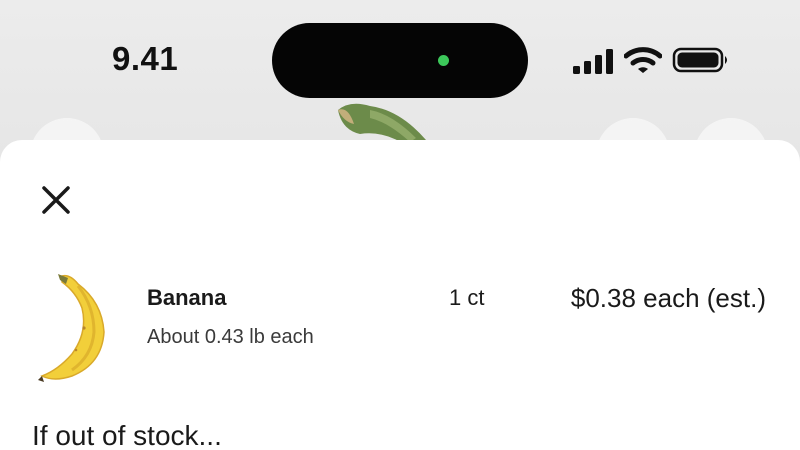  Describe the element at coordinates (187, 297) in the screenshot. I see `item-name: Banana` at that location.